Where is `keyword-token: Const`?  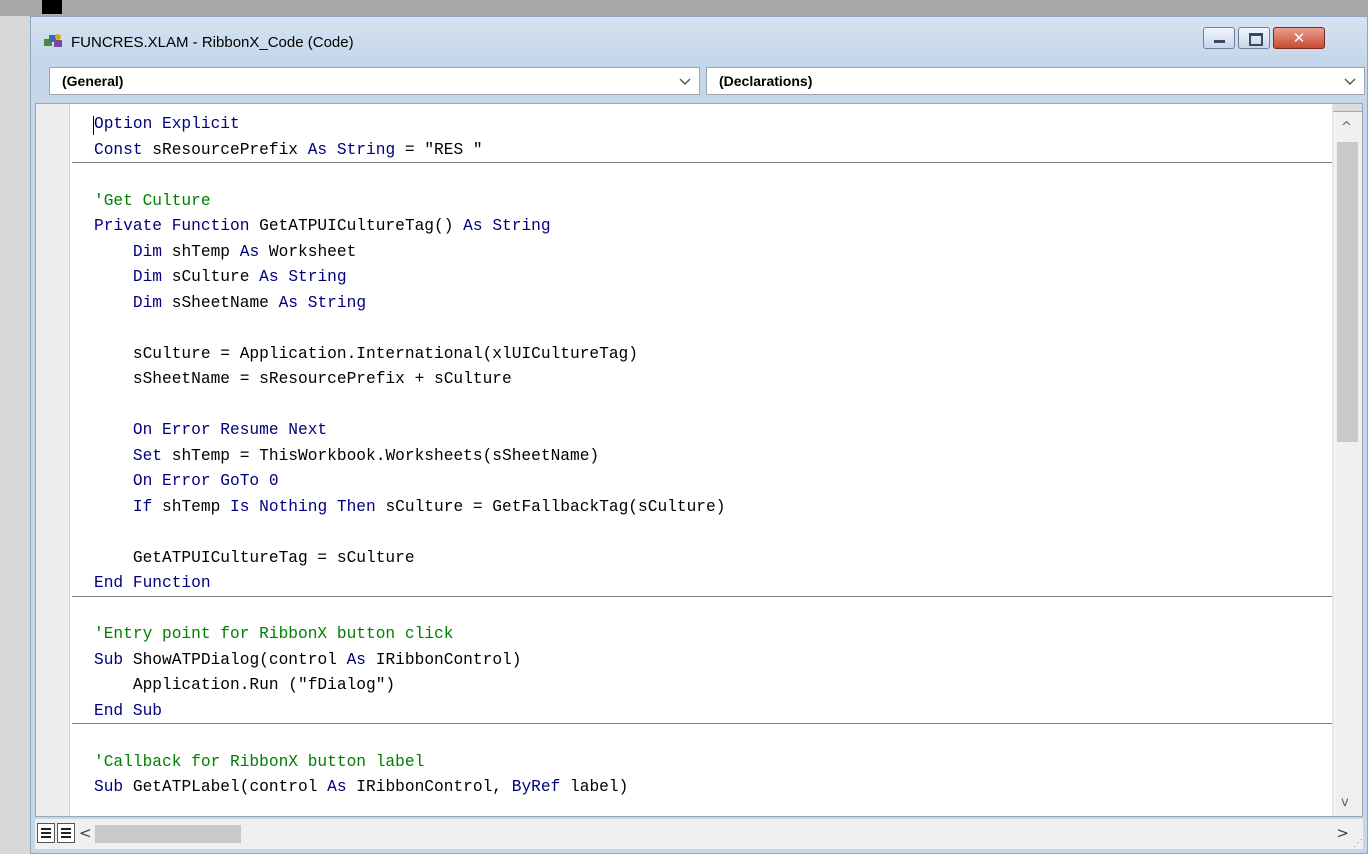
keyword-token: Const is located at coordinates (118, 149).